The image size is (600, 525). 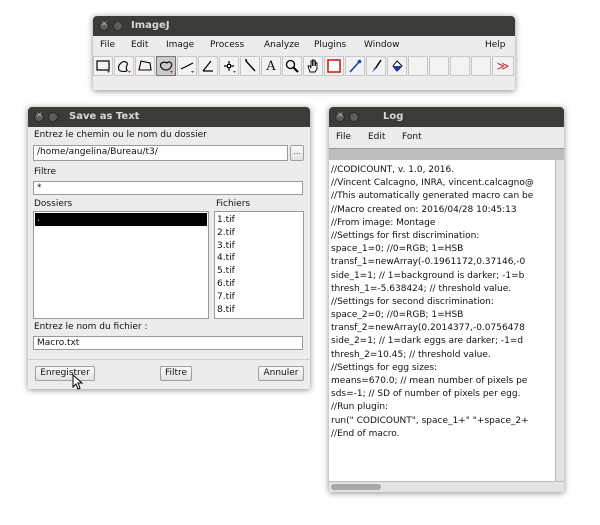 I want to click on window-title: Log, so click(x=393, y=116).